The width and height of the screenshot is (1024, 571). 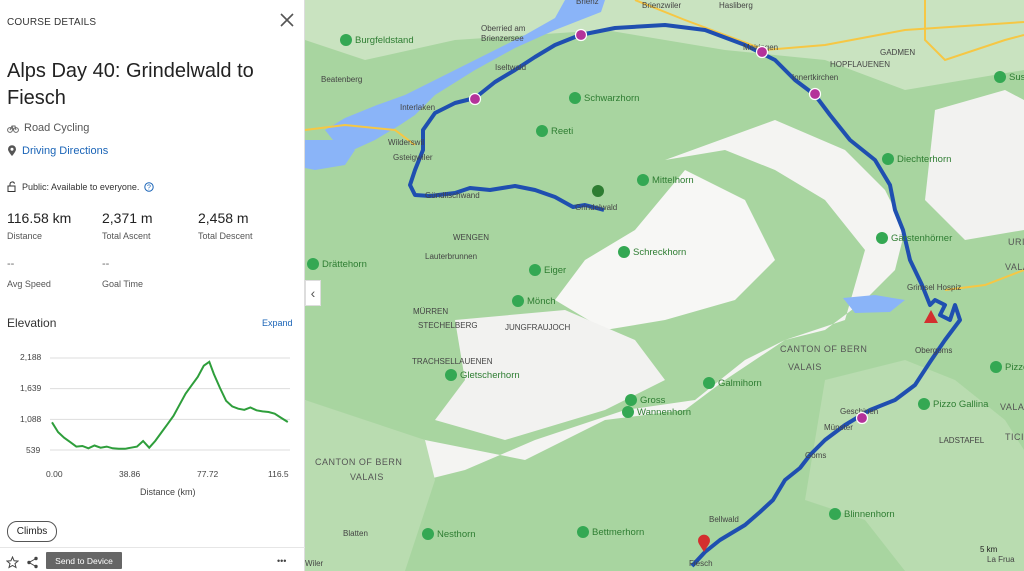 What do you see at coordinates (673, 180) in the screenshot?
I see `peak-label: Mittelhorn` at bounding box center [673, 180].